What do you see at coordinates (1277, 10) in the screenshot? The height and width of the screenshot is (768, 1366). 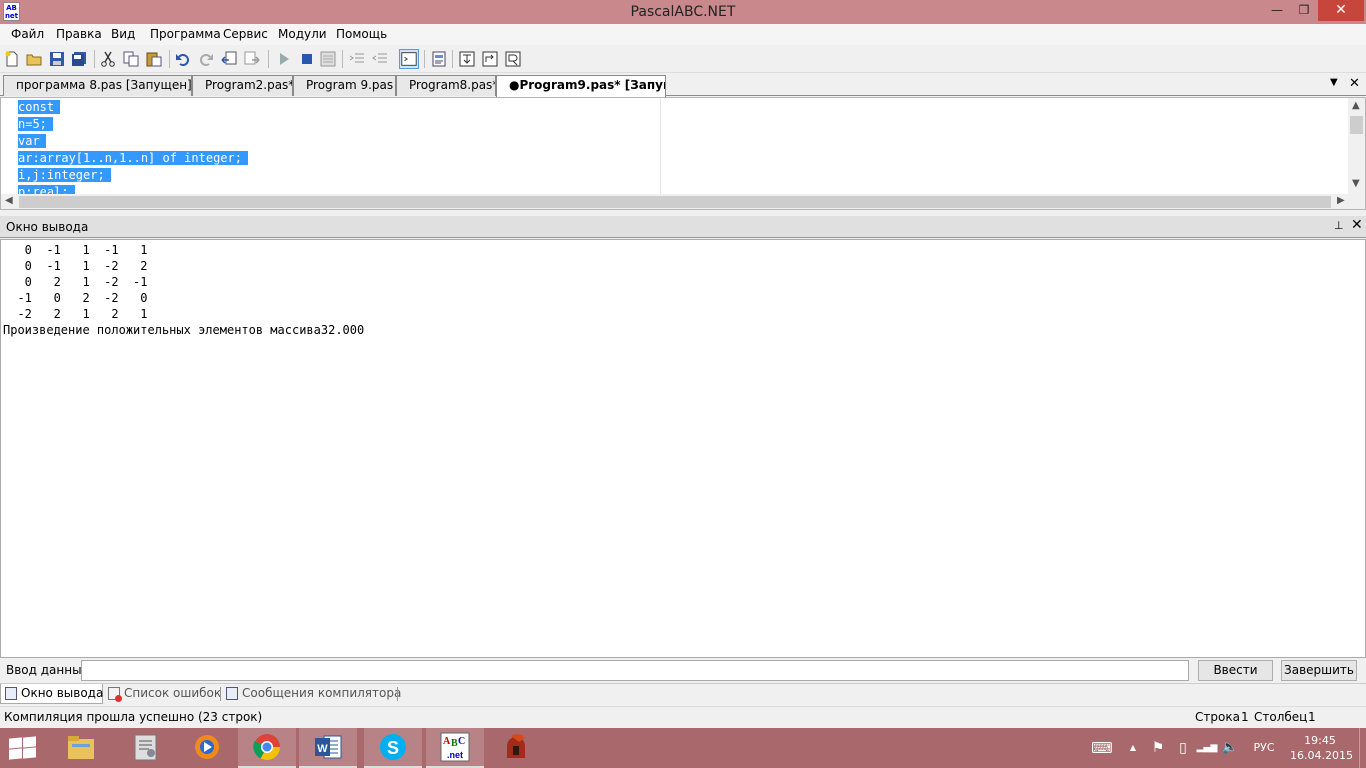 I see `minimize-button: —` at bounding box center [1277, 10].